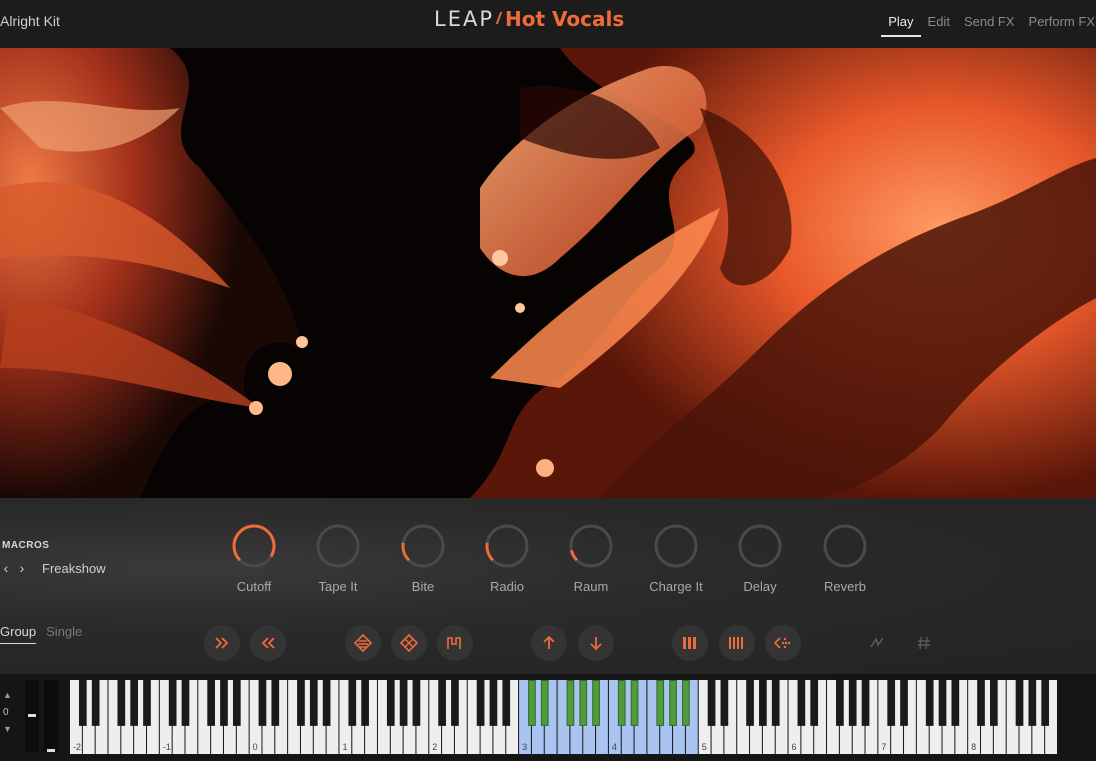 Image resolution: width=1096 pixels, height=761 pixels. What do you see at coordinates (22, 568) in the screenshot?
I see `next-preset-button: ›` at bounding box center [22, 568].